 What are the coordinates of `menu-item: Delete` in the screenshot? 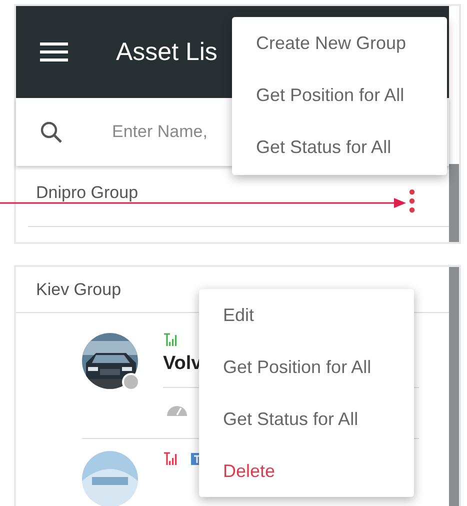 It's located at (306, 471).